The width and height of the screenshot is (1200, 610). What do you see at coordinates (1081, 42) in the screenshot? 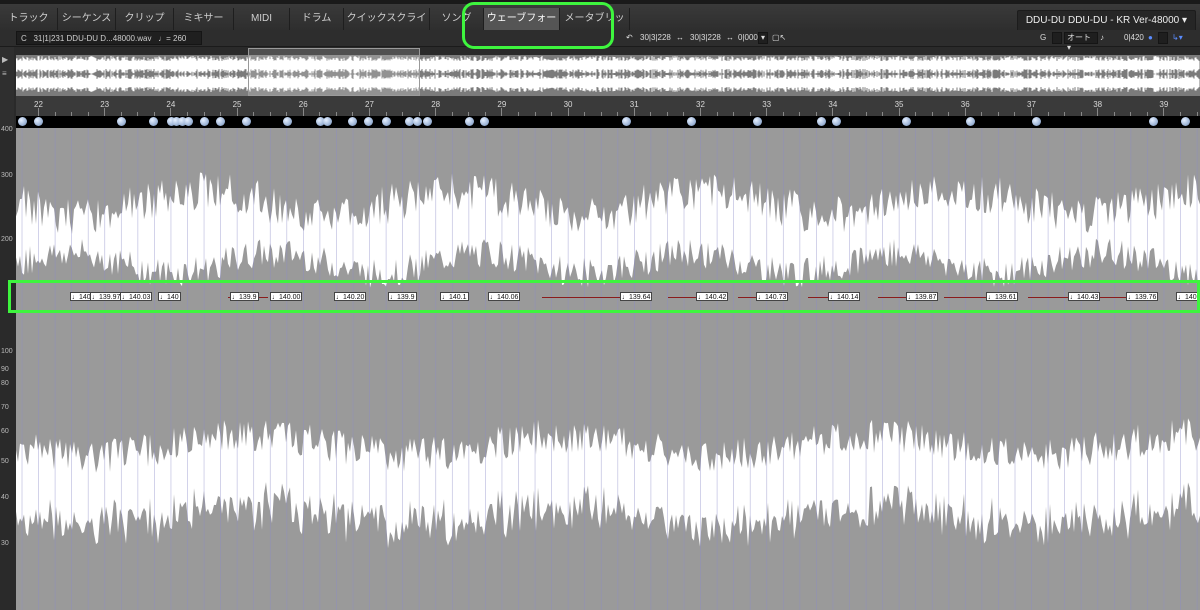
I see `snap-mode-select: オート ▾` at bounding box center [1081, 42].